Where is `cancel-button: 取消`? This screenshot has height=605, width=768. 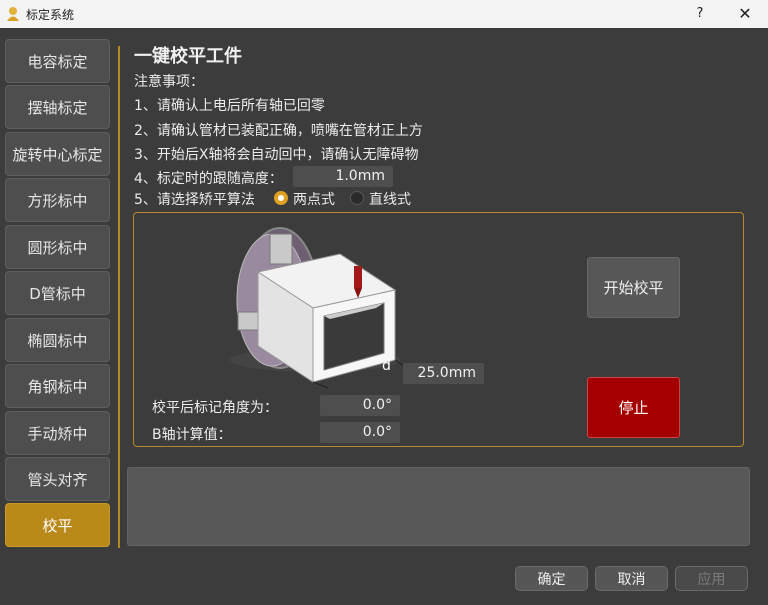
cancel-button: 取消 is located at coordinates (631, 578).